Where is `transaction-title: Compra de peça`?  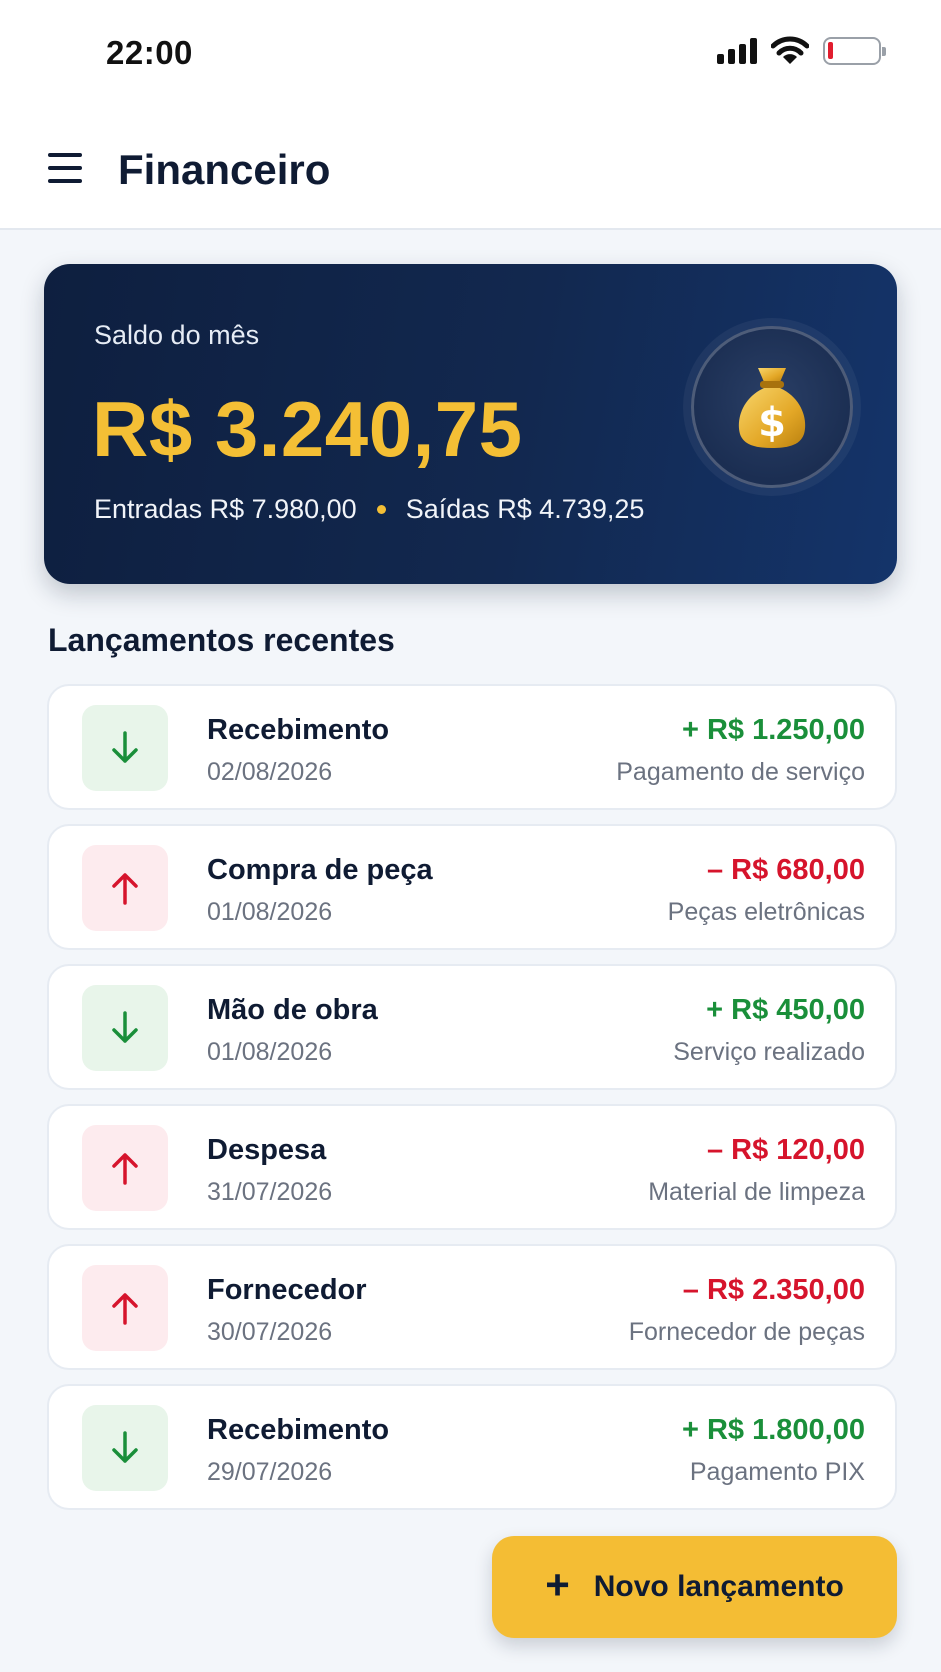
transaction-title: Compra de peça is located at coordinates (320, 870).